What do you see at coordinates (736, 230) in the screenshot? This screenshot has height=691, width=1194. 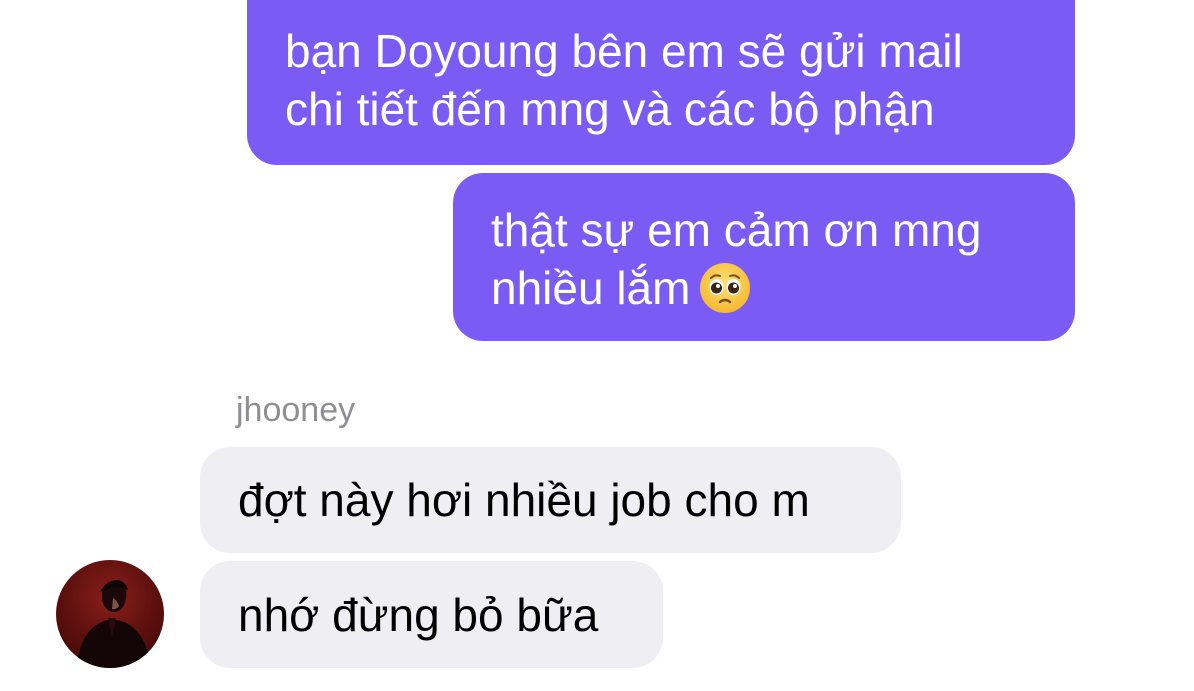 I see `message-text-line: thật sự em cảm ơn mng` at bounding box center [736, 230].